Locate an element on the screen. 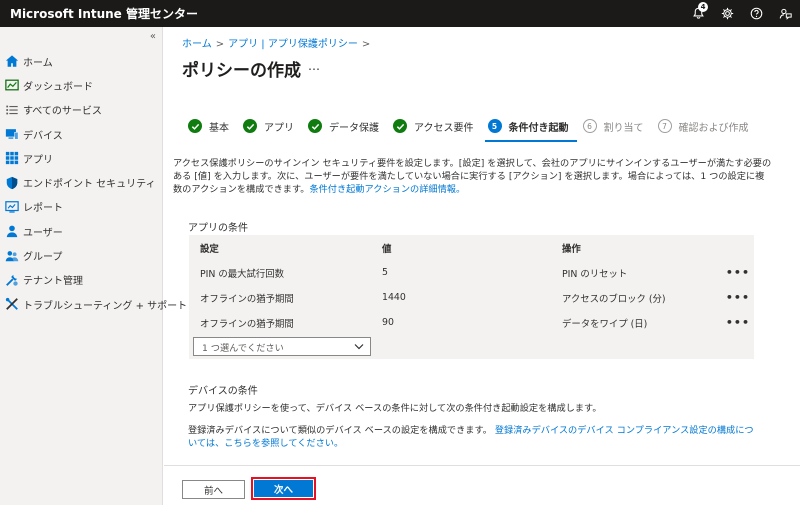 The height and width of the screenshot is (505, 800). add-setting-row: 1 つ選んでください is located at coordinates (471, 347).